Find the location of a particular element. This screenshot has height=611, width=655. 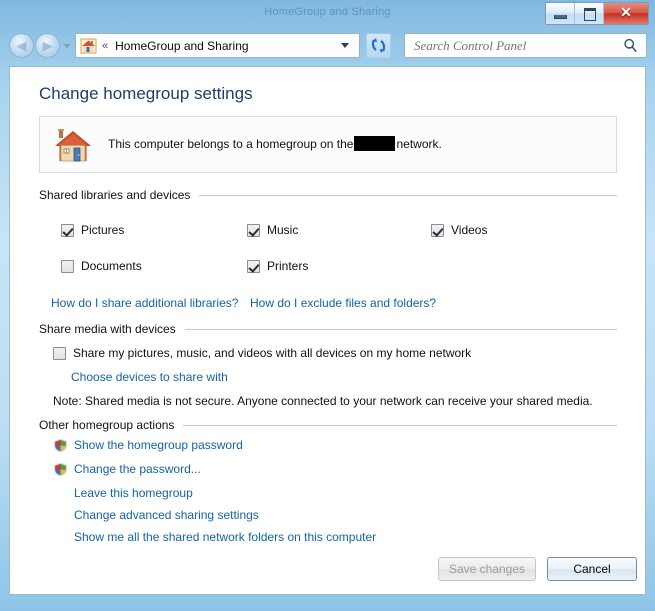

window-controls: ✕ is located at coordinates (597, 13).